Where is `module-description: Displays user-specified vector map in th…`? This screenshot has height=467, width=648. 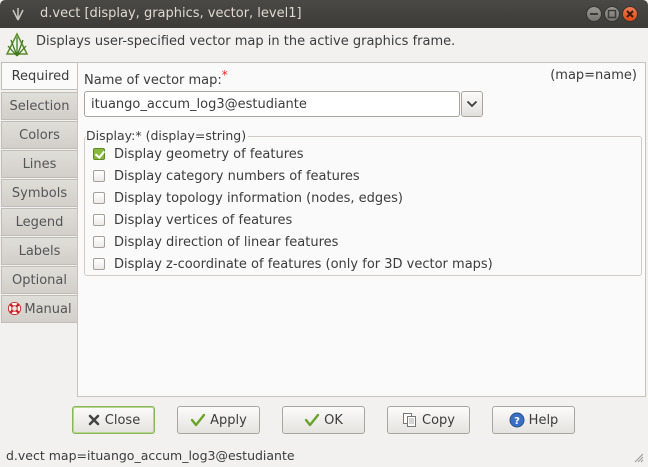
module-description: Displays user-specified vector map in th… is located at coordinates (246, 41).